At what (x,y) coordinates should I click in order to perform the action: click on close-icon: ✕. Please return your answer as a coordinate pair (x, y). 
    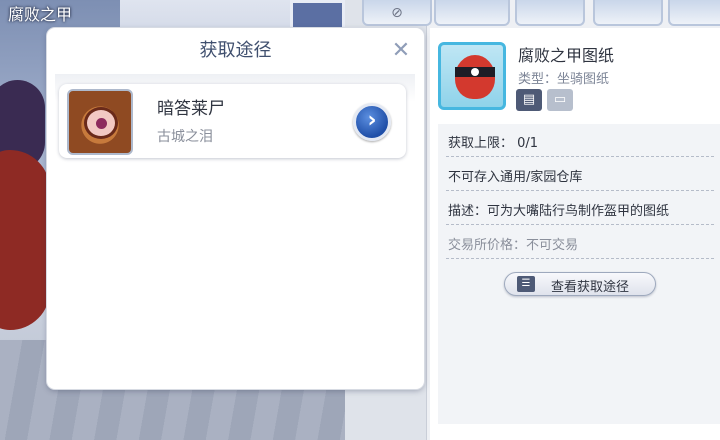
    Looking at the image, I should click on (401, 51).